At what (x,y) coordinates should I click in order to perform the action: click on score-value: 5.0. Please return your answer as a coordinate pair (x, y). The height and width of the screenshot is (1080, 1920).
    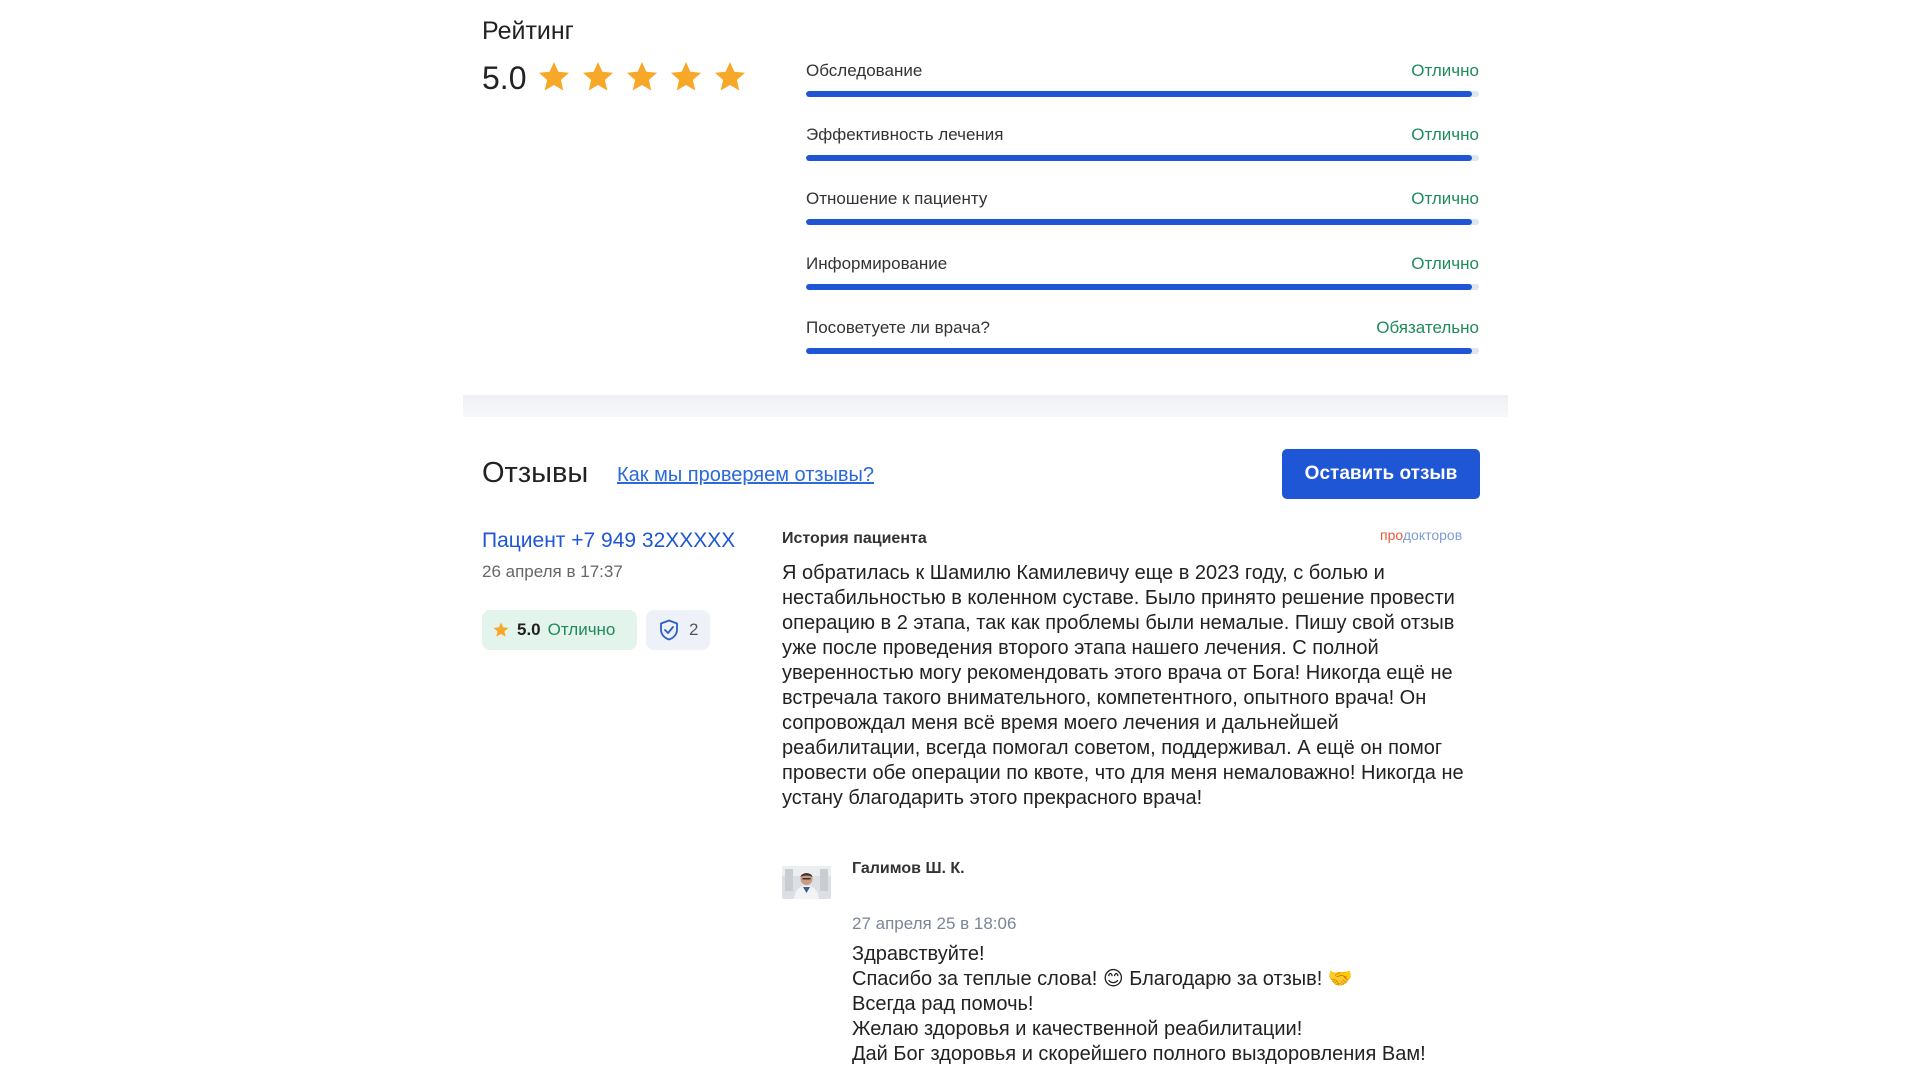
    Looking at the image, I should click on (529, 629).